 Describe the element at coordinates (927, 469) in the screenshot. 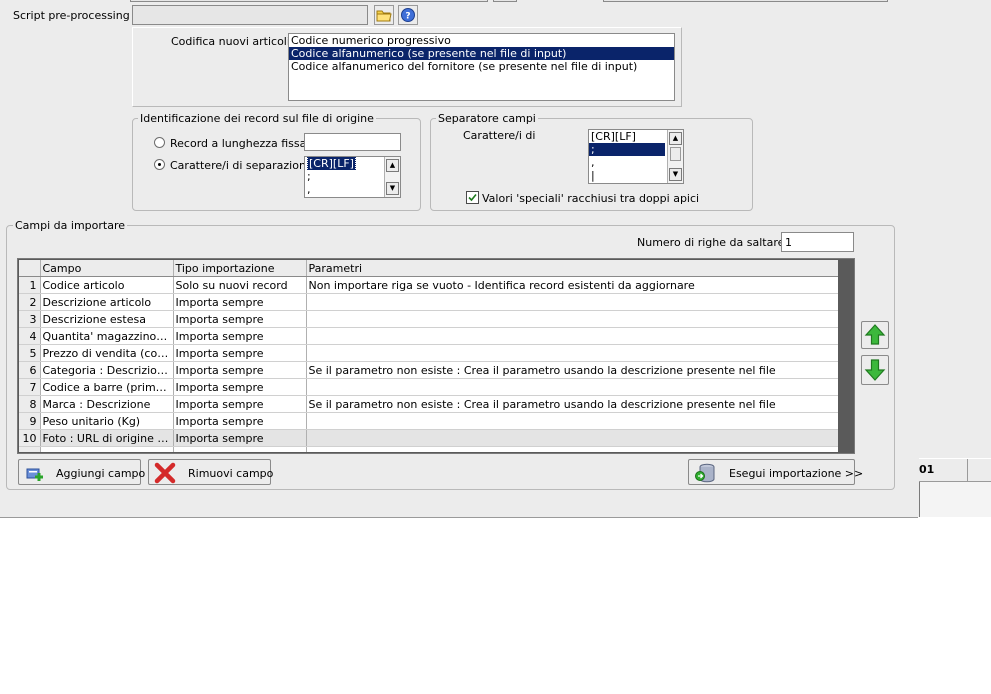

I see `right-pane-label: 01` at that location.